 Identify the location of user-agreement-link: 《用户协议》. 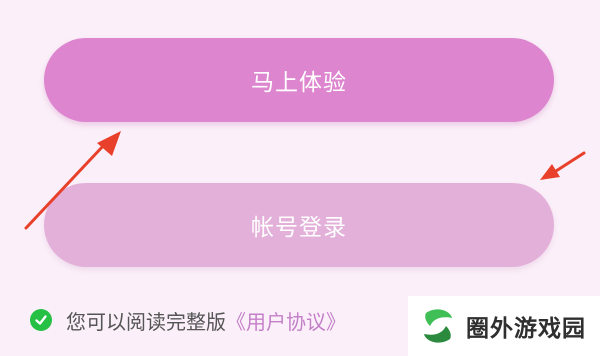
(286, 320).